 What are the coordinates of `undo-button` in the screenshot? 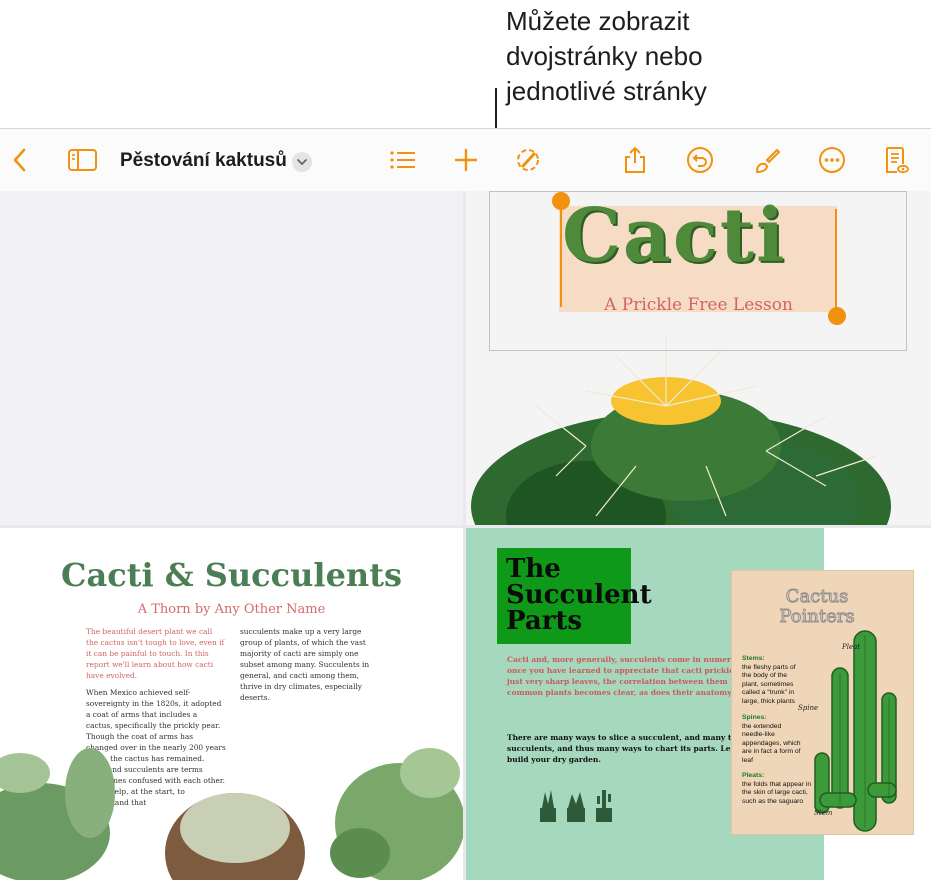 It's located at (700, 160).